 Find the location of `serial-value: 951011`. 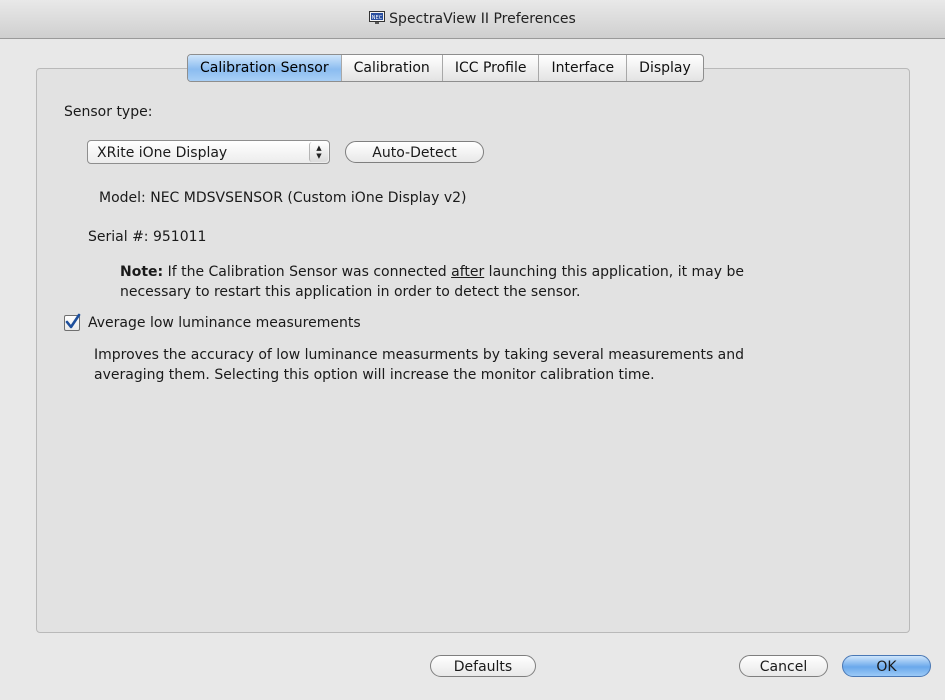

serial-value: 951011 is located at coordinates (179, 237).